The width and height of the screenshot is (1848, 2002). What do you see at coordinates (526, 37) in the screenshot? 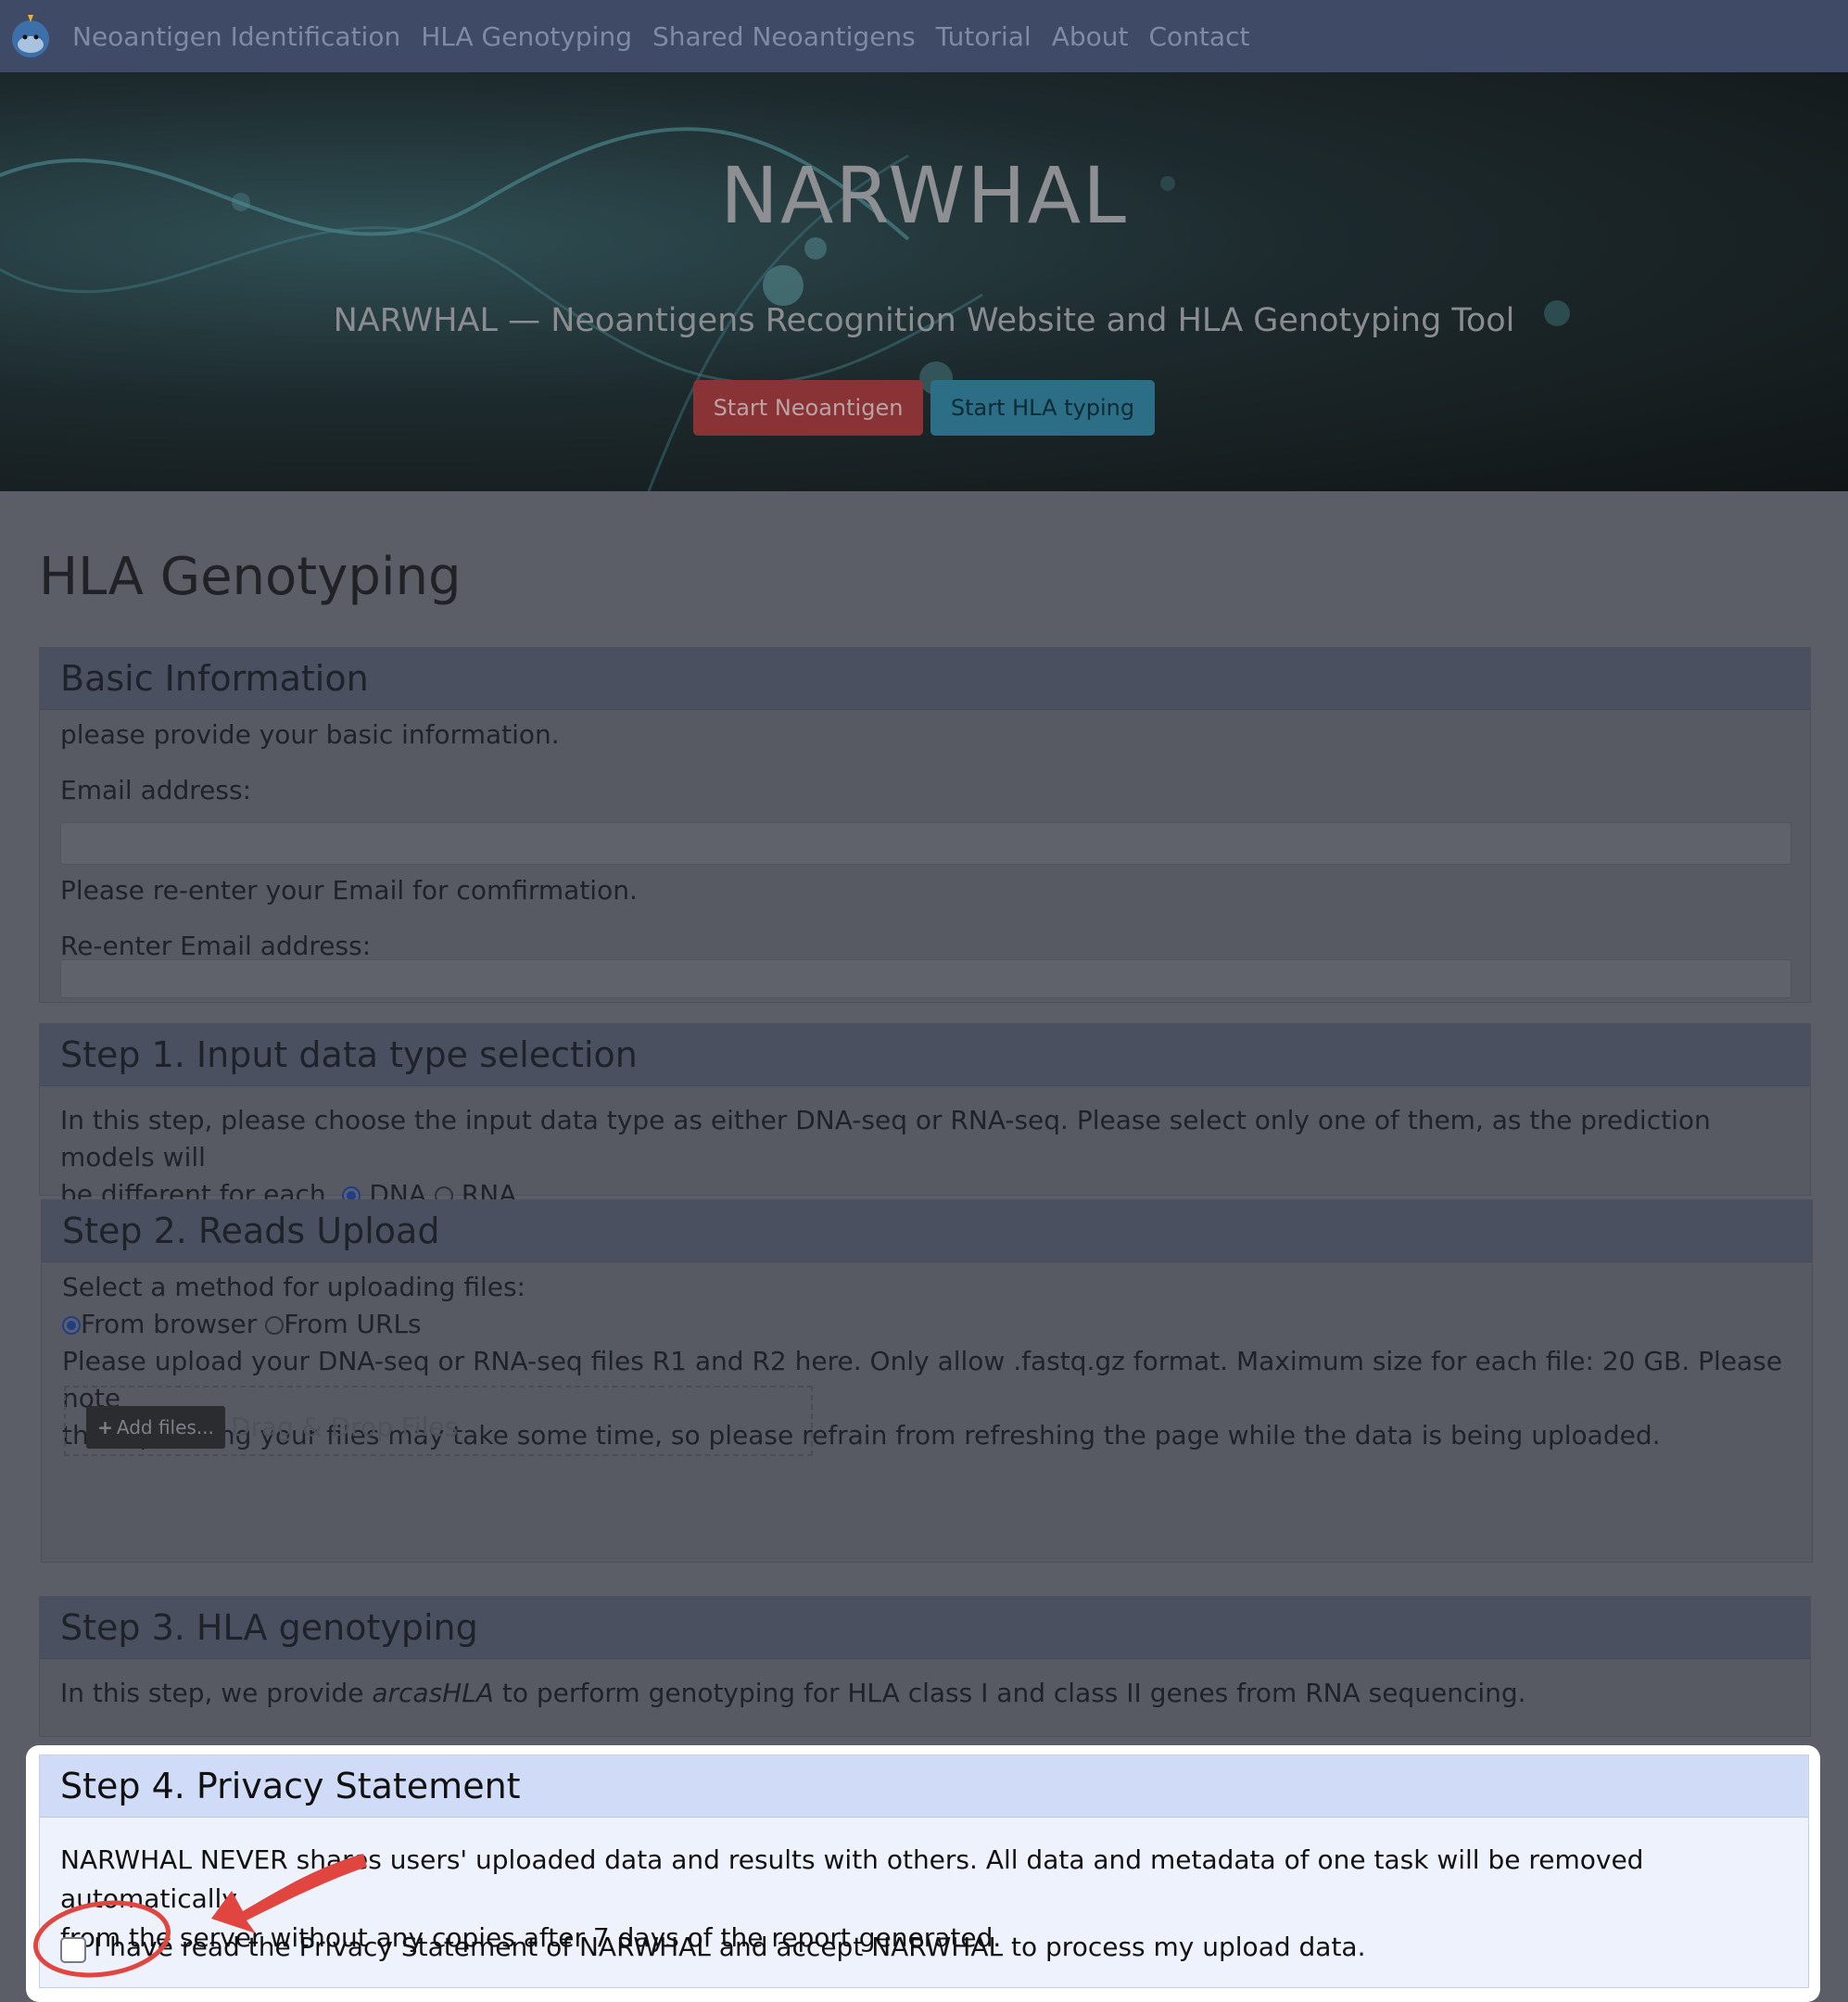
I see `nav-hla-genotyping: HLA Genotyping` at bounding box center [526, 37].